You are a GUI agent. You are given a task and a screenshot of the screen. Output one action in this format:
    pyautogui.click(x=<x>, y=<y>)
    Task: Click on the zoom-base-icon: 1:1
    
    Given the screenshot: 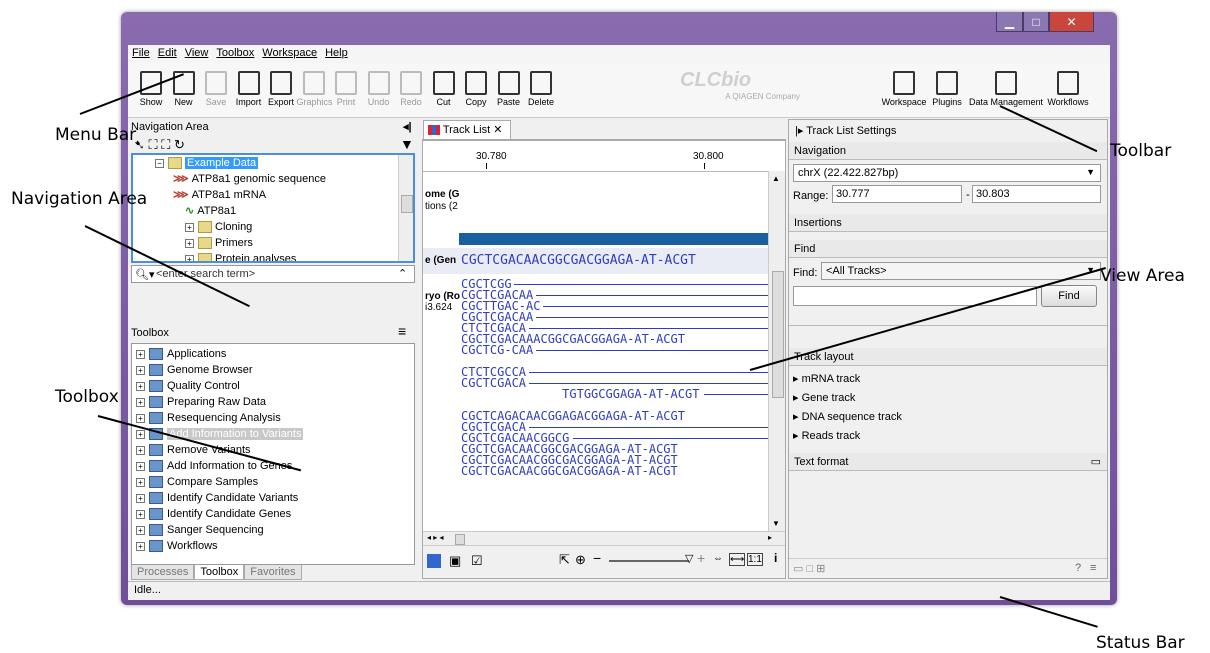 What is the action you would take?
    pyautogui.click(x=755, y=559)
    